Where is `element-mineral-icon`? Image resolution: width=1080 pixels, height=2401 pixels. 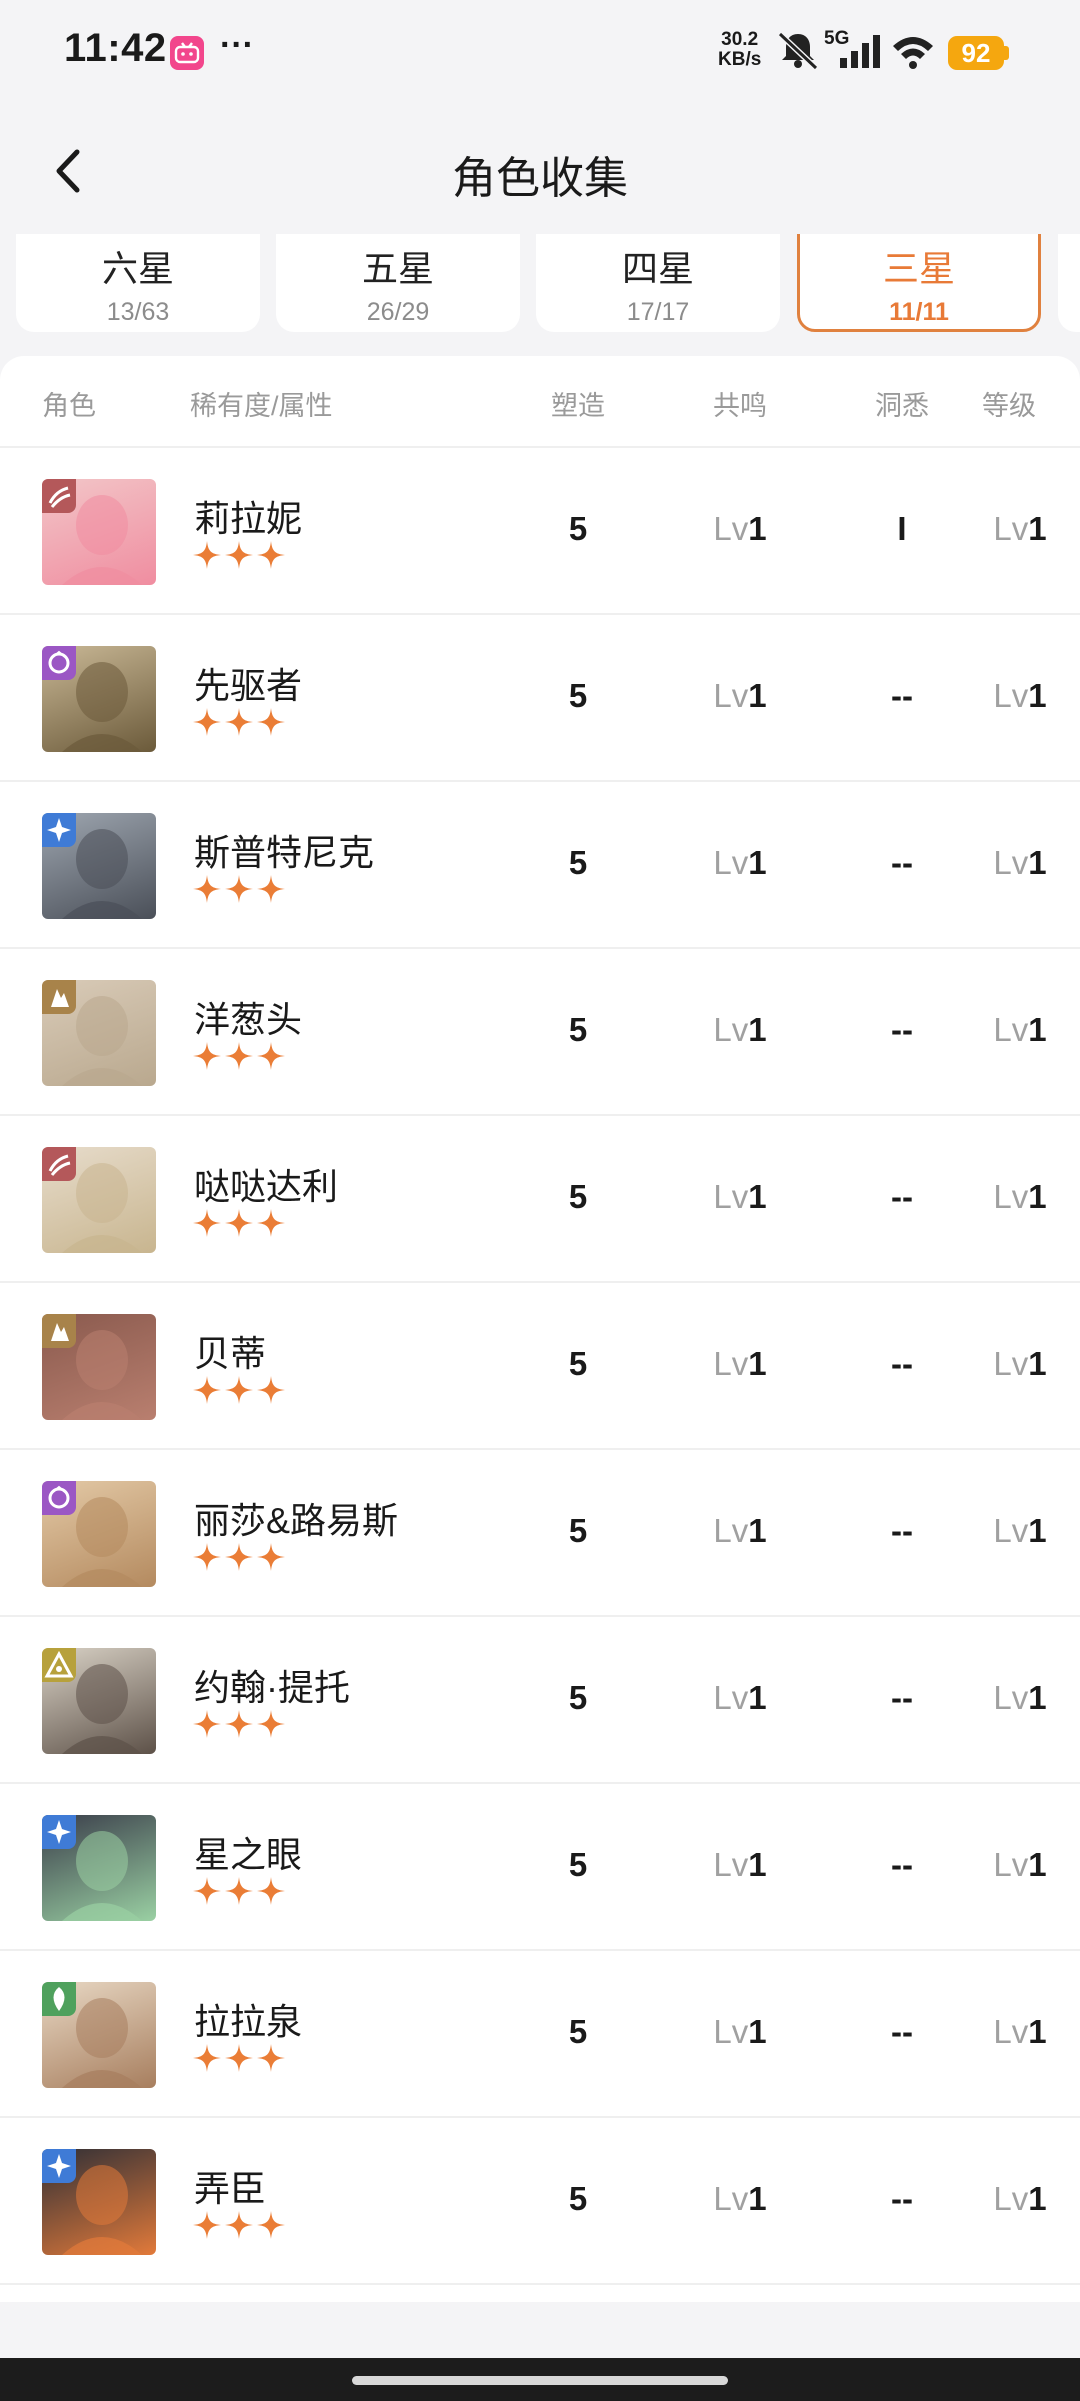 element-mineral-icon is located at coordinates (59, 997).